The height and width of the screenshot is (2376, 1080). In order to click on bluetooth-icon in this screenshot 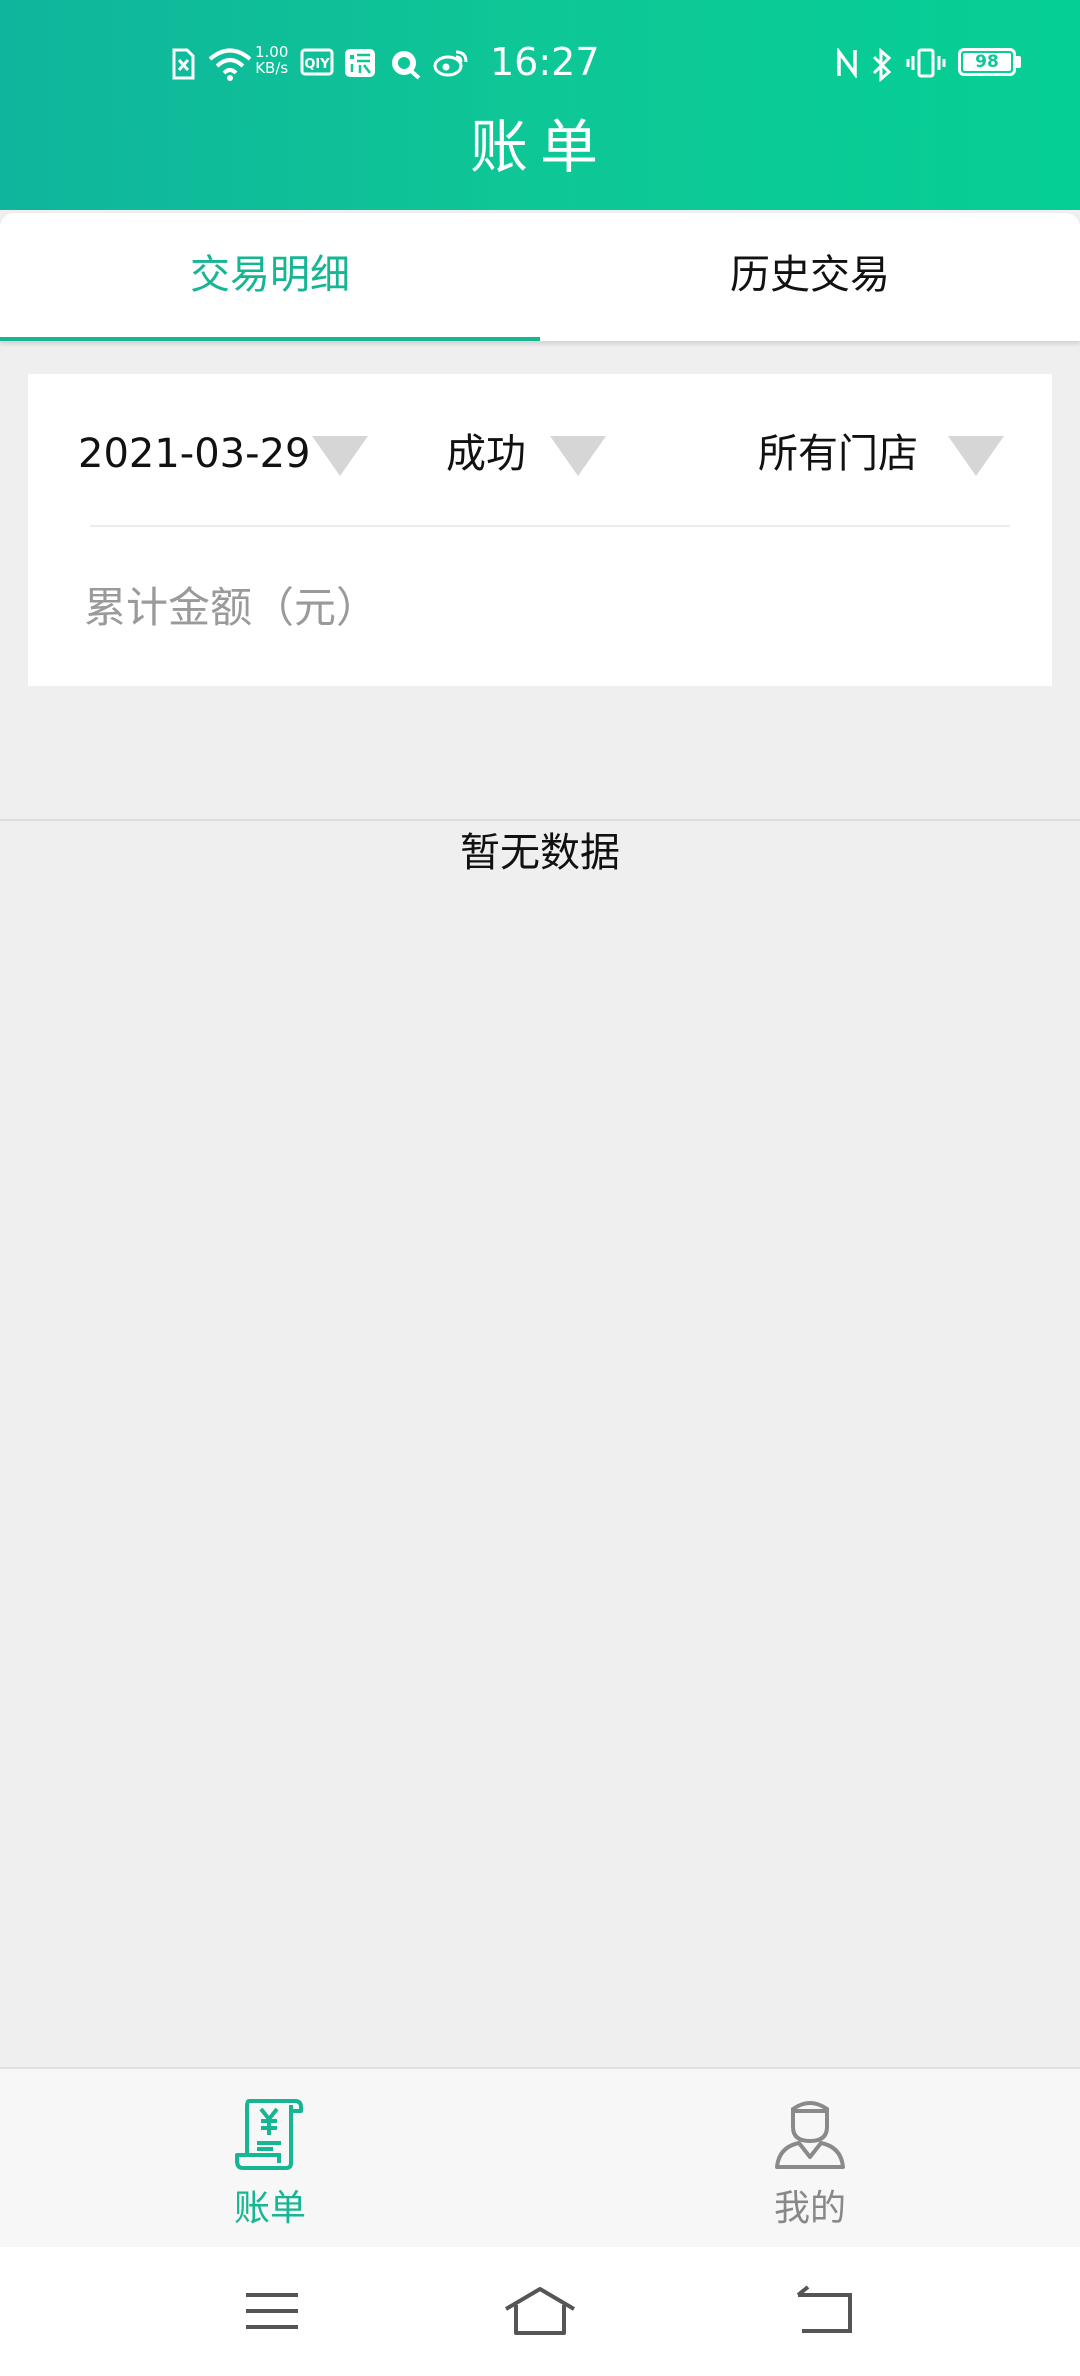, I will do `click(882, 65)`.